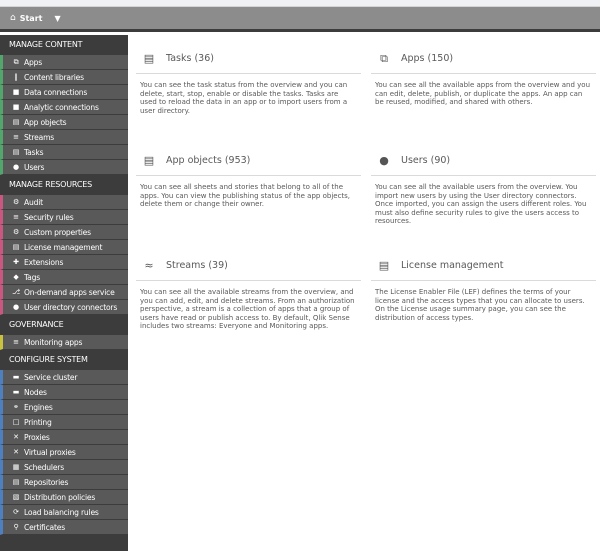 The width and height of the screenshot is (600, 551). I want to click on virtual-proxies-icon: ✕, so click(16, 452).